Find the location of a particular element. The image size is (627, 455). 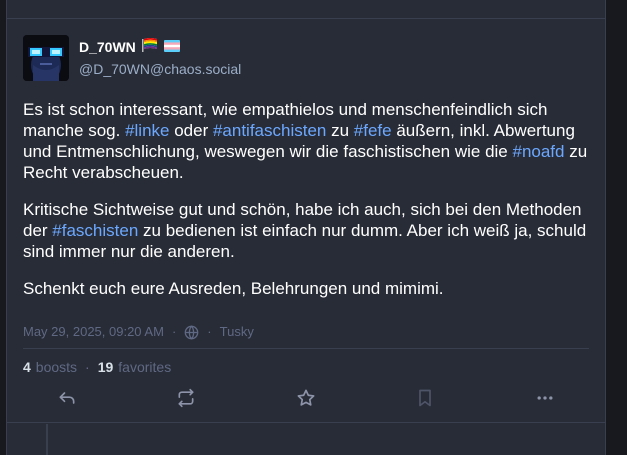

rainbow-flag-icon is located at coordinates (149, 47).